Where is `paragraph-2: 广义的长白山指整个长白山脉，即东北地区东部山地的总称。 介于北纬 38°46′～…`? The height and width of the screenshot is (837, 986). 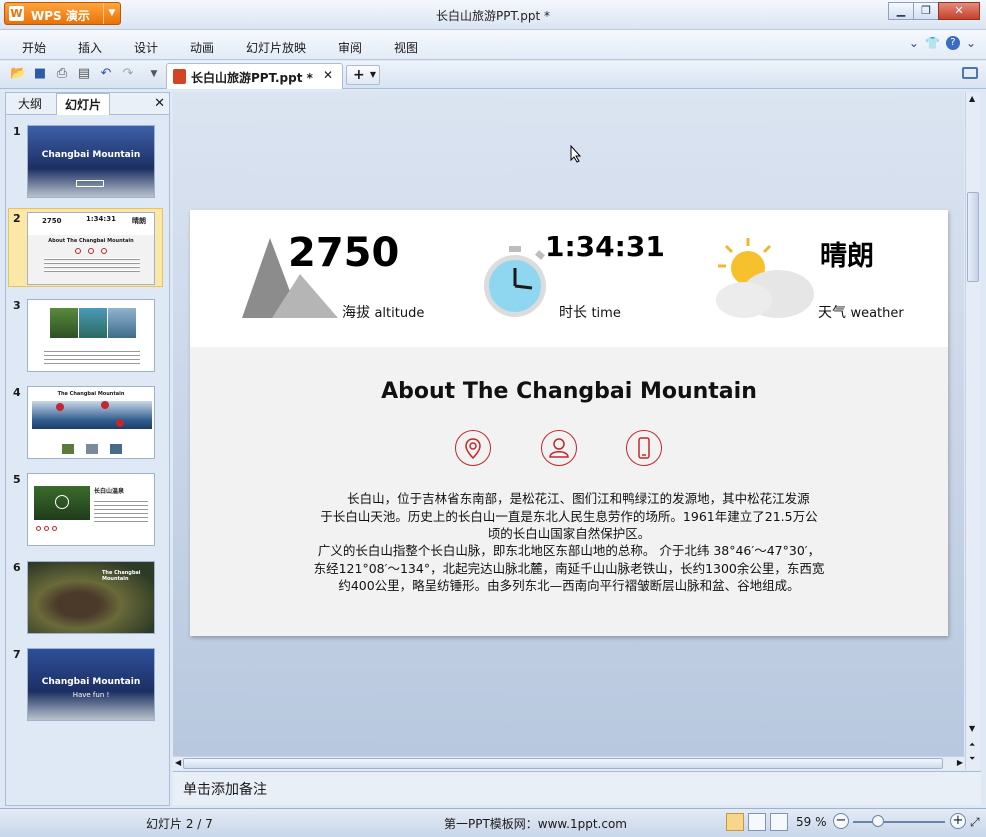
paragraph-2: 广义的长白山指整个长白山脉，即东北地区东部山地的总称。 介于北纬 38°46′～… is located at coordinates (569, 568).